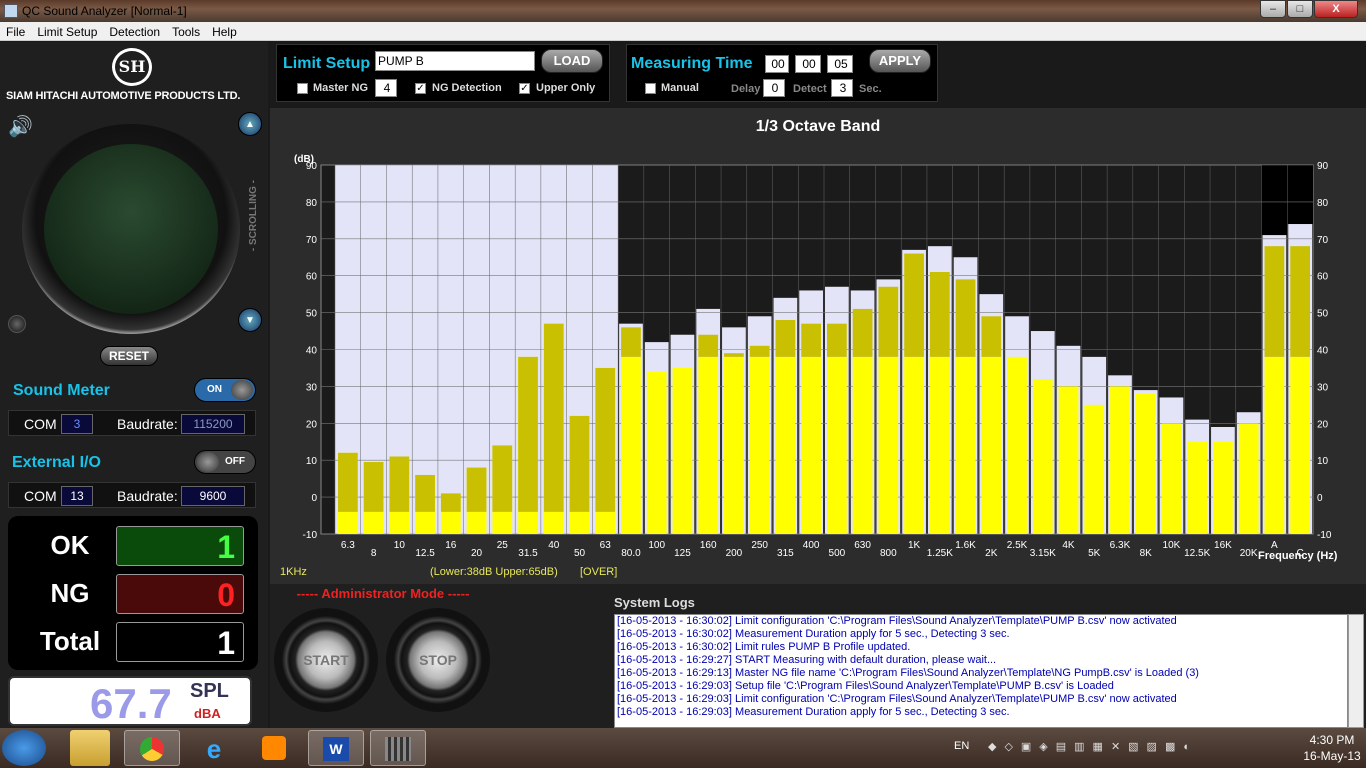 This screenshot has height=768, width=1366. Describe the element at coordinates (250, 124) in the screenshot. I see `scroll-up-button: ▲` at that location.